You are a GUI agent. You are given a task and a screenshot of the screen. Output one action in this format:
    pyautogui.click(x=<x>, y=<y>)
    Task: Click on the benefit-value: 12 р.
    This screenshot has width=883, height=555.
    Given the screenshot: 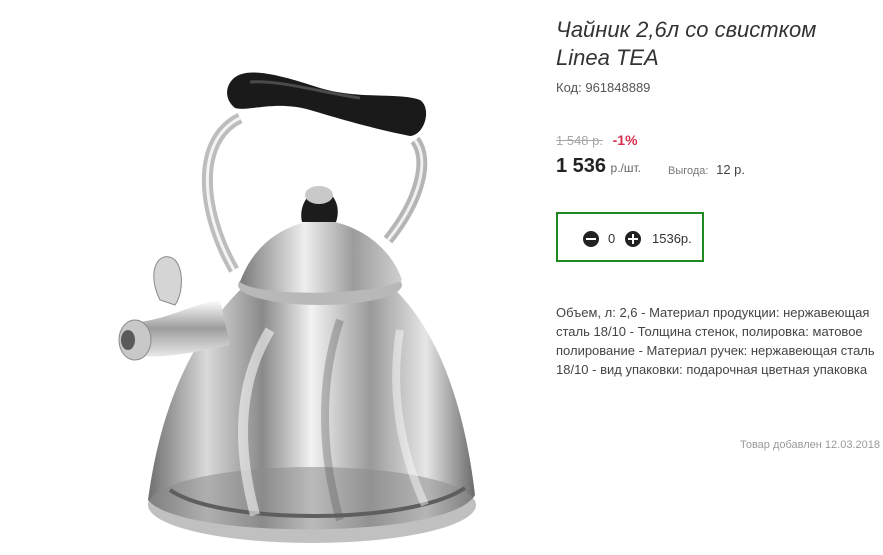 What is the action you would take?
    pyautogui.click(x=731, y=169)
    